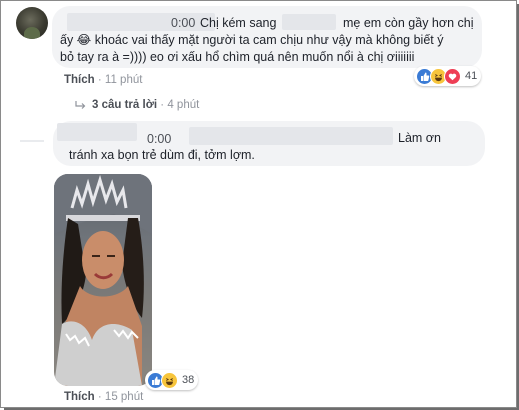  What do you see at coordinates (188, 380) in the screenshot?
I see `reaction-count: 38` at bounding box center [188, 380].